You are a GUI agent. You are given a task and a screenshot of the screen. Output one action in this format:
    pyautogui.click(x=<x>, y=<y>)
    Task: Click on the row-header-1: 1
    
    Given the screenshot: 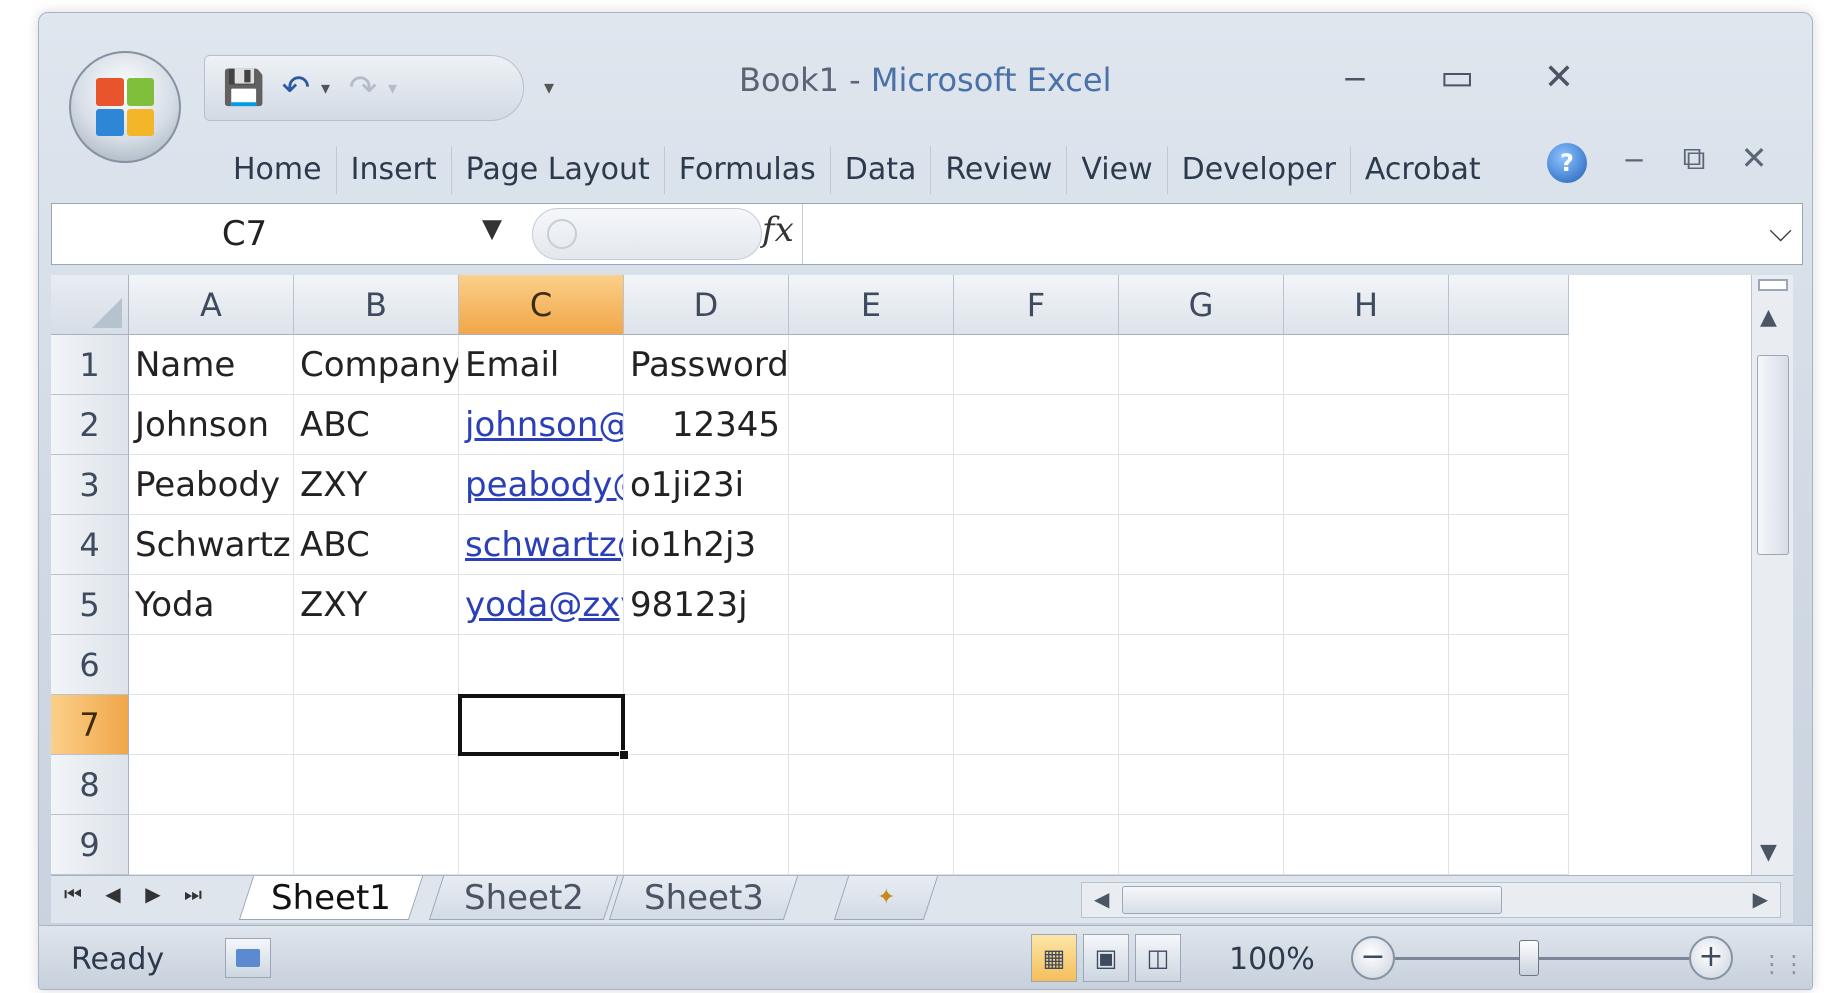 What is the action you would take?
    pyautogui.click(x=90, y=365)
    